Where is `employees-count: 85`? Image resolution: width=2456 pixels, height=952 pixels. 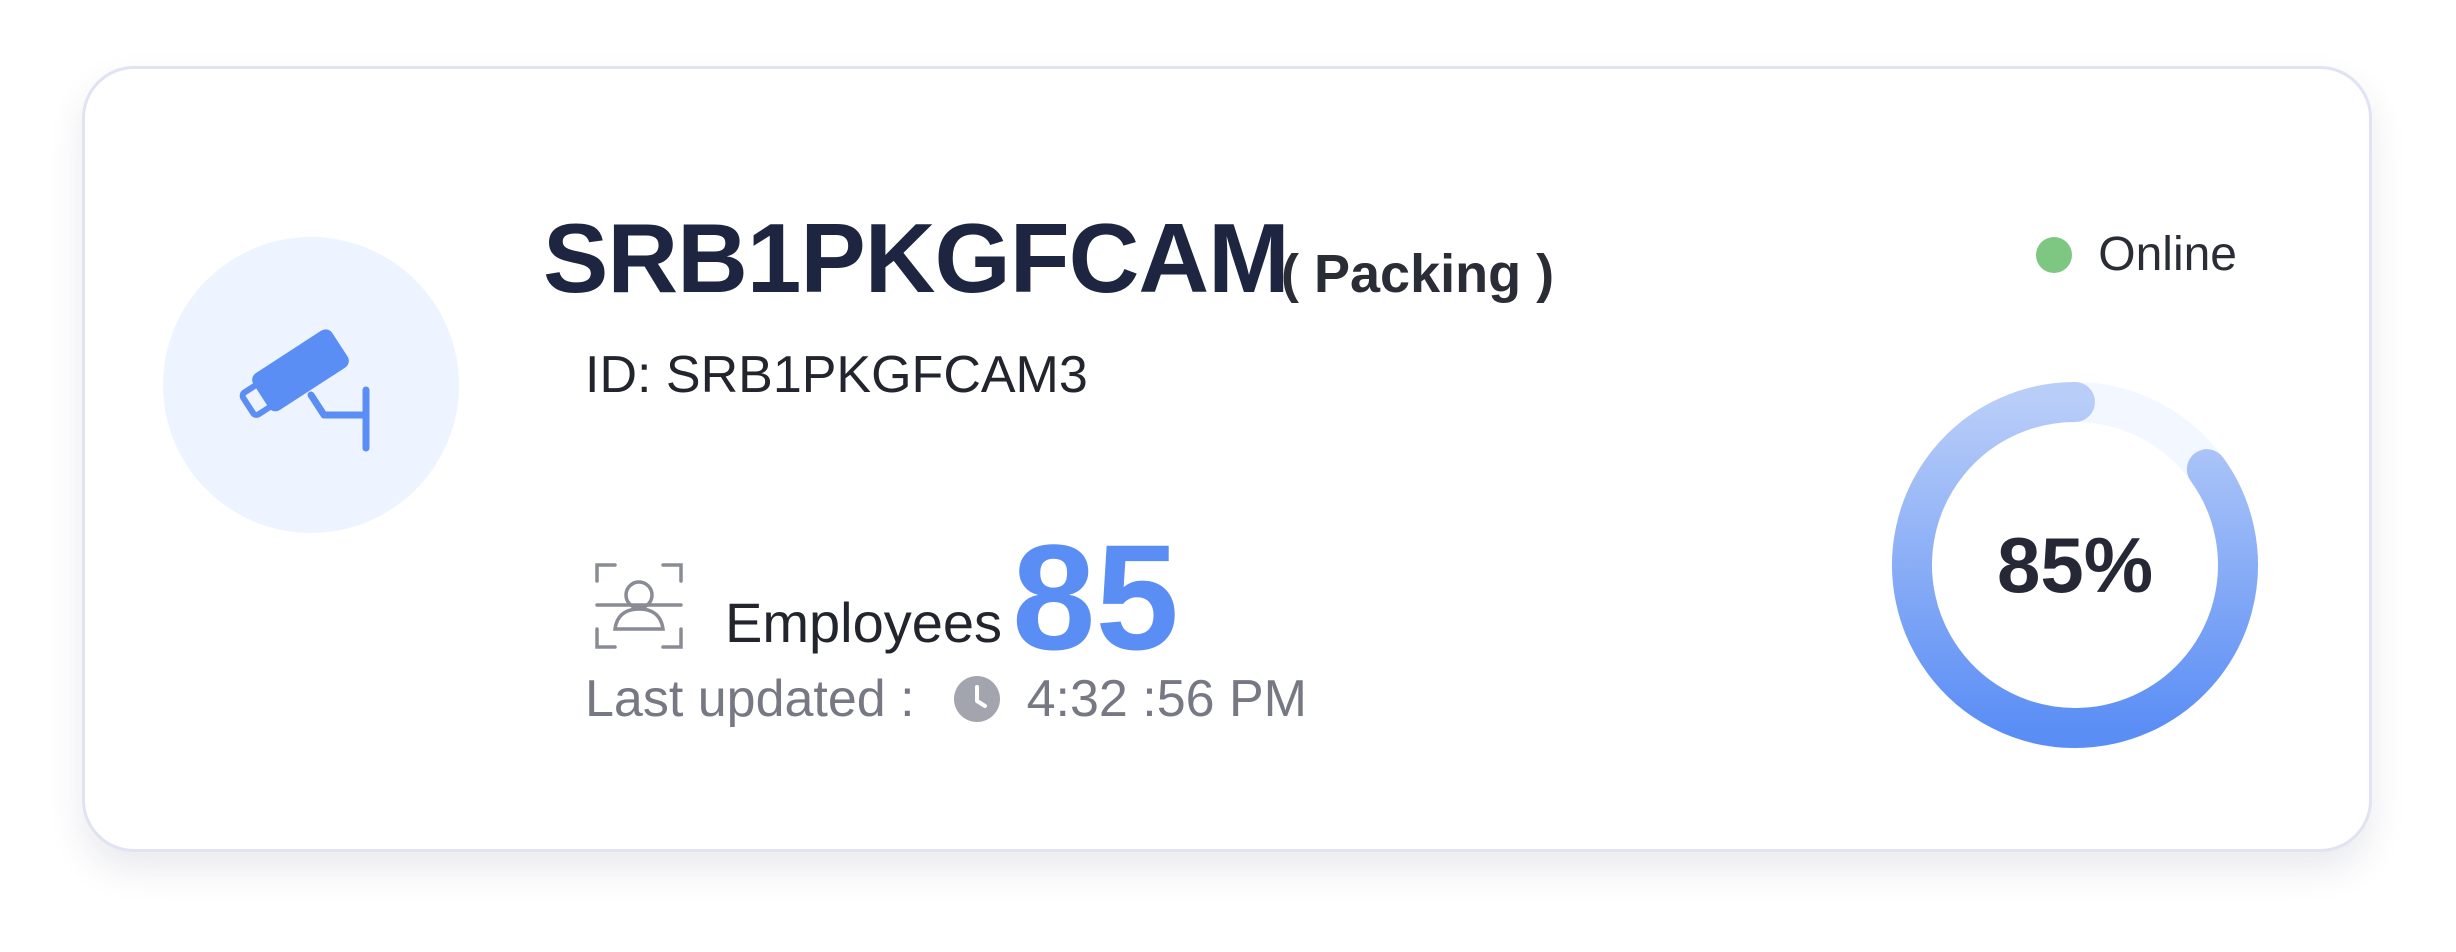
employees-count: 85 is located at coordinates (1095, 597).